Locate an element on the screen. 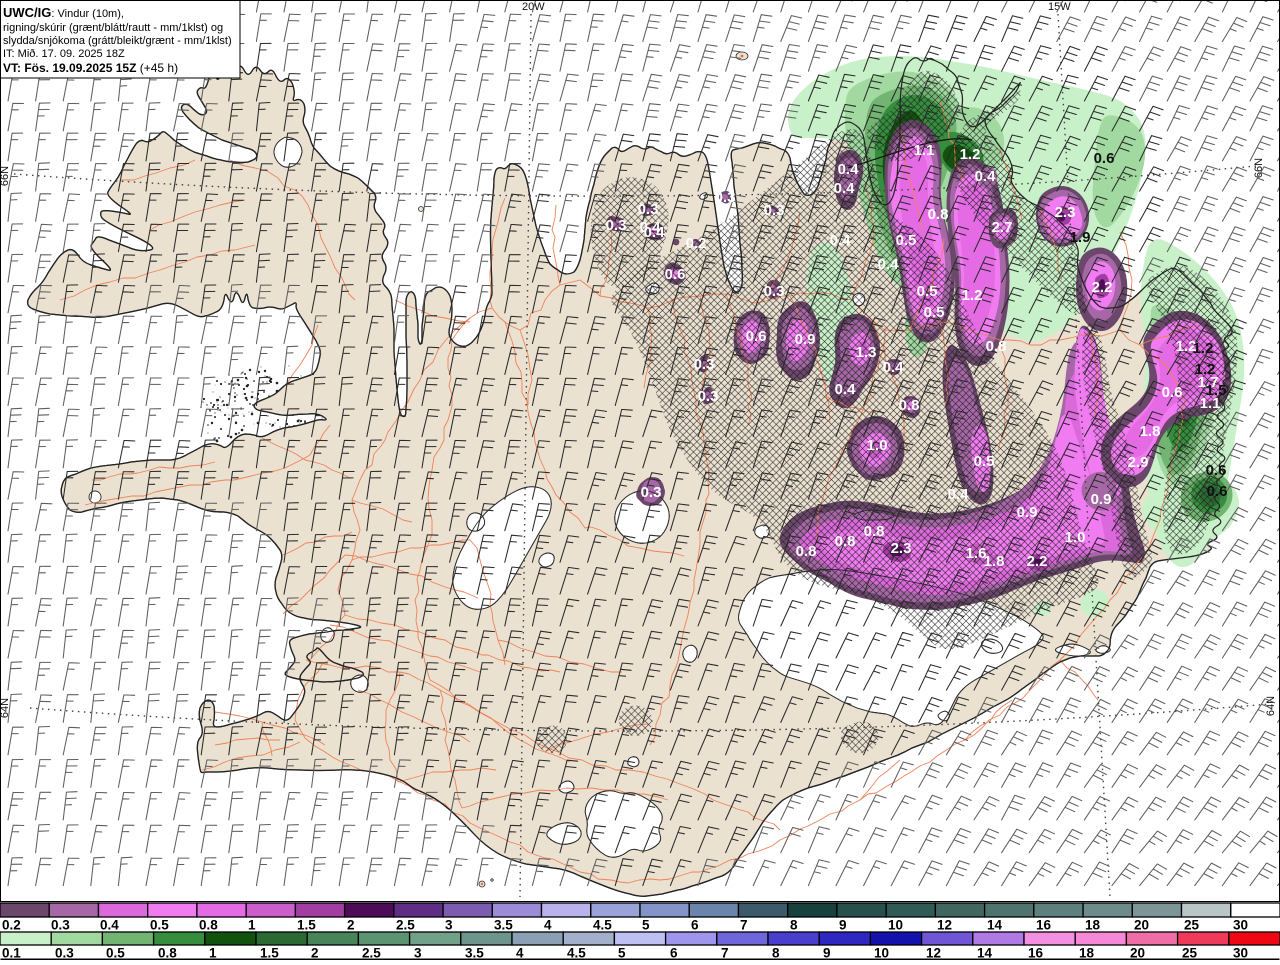  svg-text: 2.9 is located at coordinates (1138, 462).